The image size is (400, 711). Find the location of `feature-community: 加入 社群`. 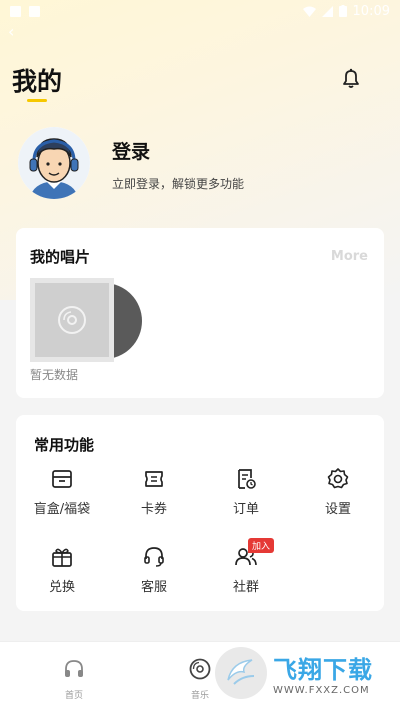

feature-community: 加入 社群 is located at coordinates (246, 566).